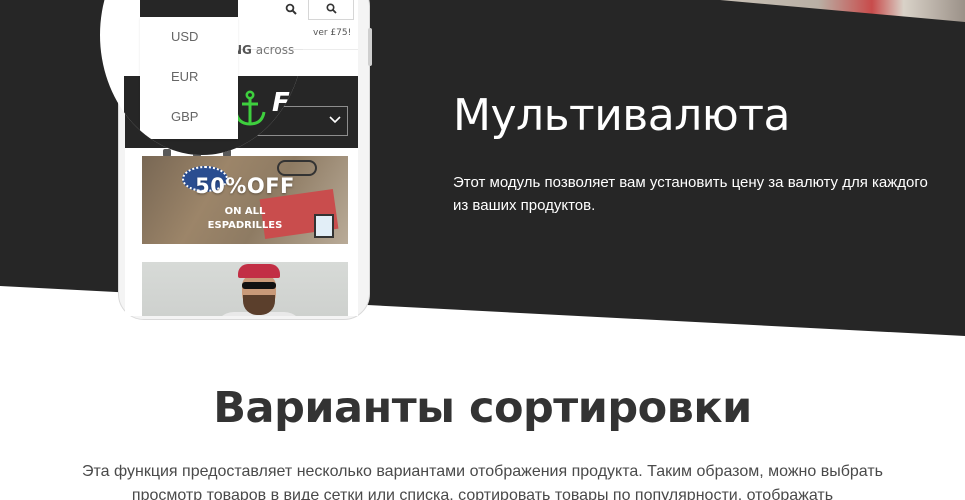  What do you see at coordinates (259, 271) in the screenshot?
I see `model-cap` at bounding box center [259, 271].